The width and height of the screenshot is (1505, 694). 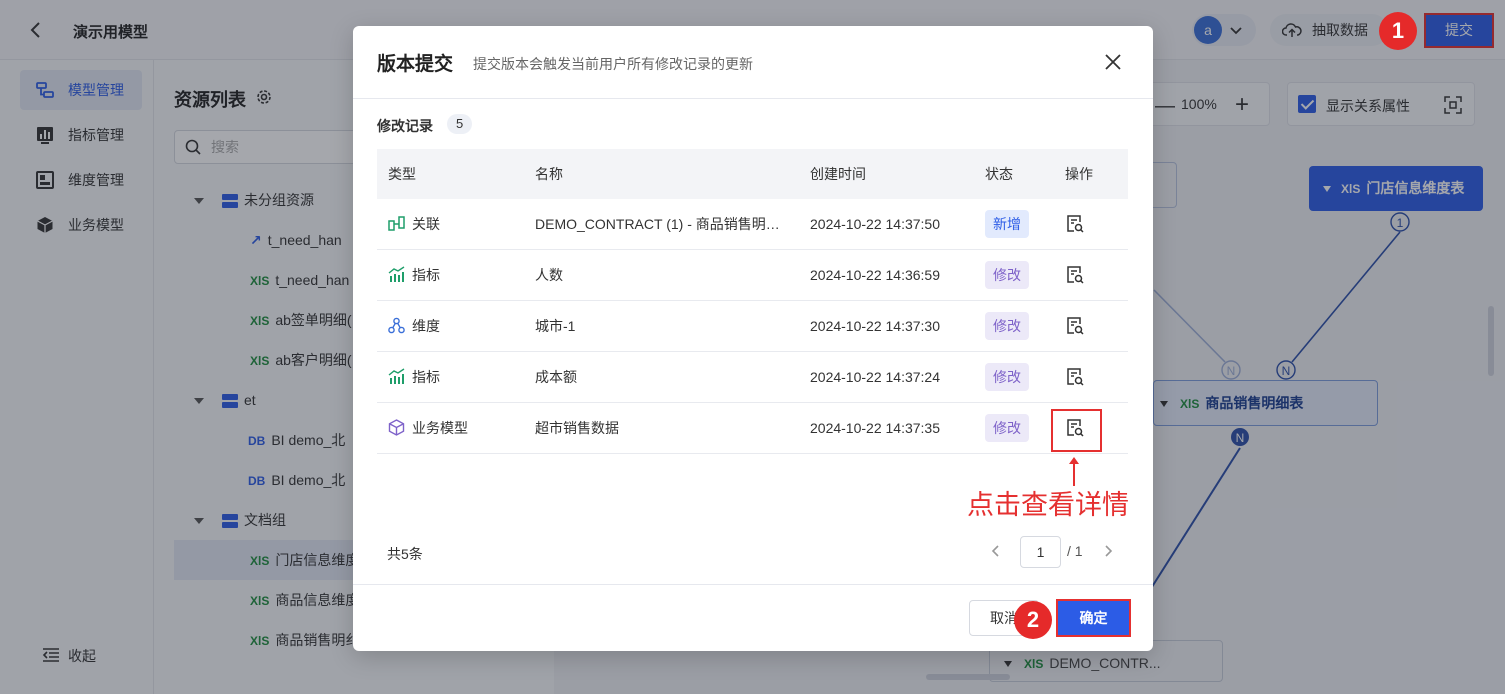 I want to click on pagination: 1 / 1, so click(x=1053, y=552).